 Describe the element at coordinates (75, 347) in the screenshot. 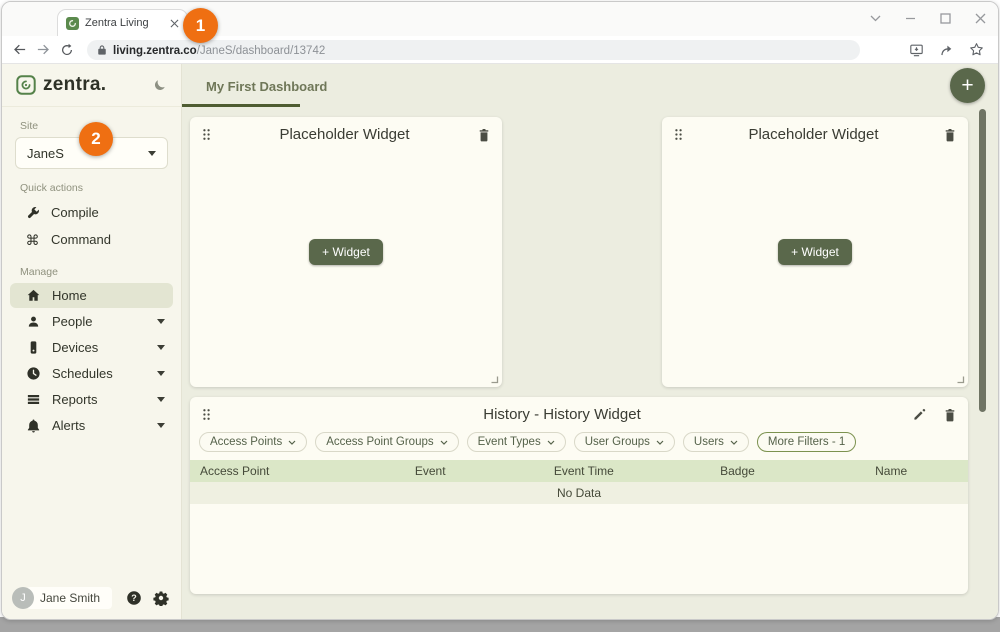

I see `sidebar-item-label: Devices` at that location.